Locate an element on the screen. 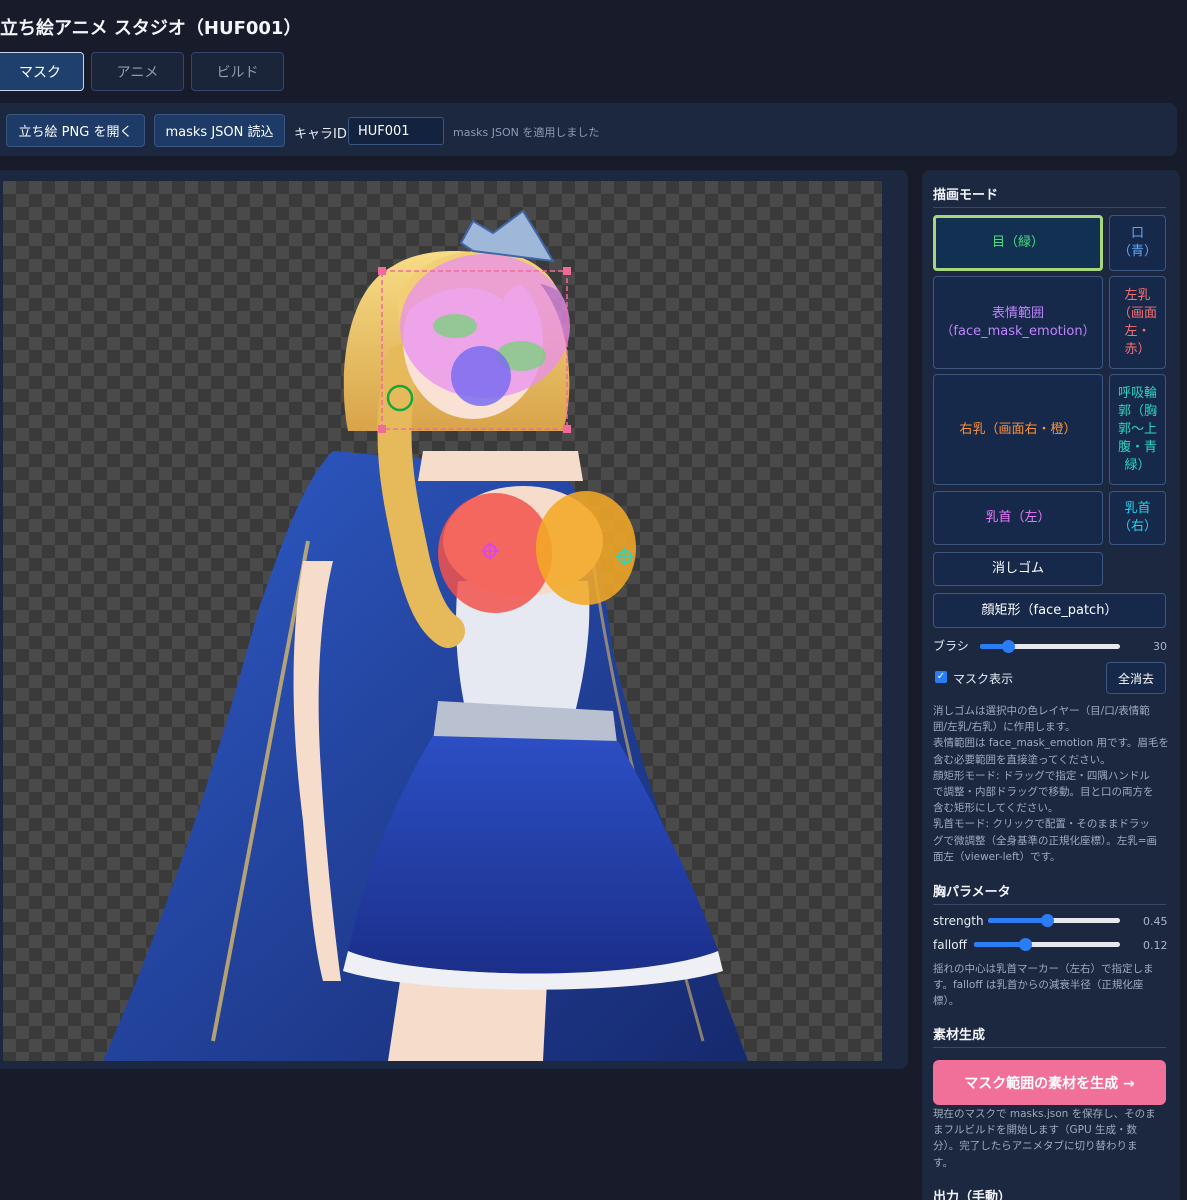 The image size is (1187, 1200). help-line: 顔矩形モード: ドラッグで指定・四隅ハンドル is located at coordinates (1041, 775).